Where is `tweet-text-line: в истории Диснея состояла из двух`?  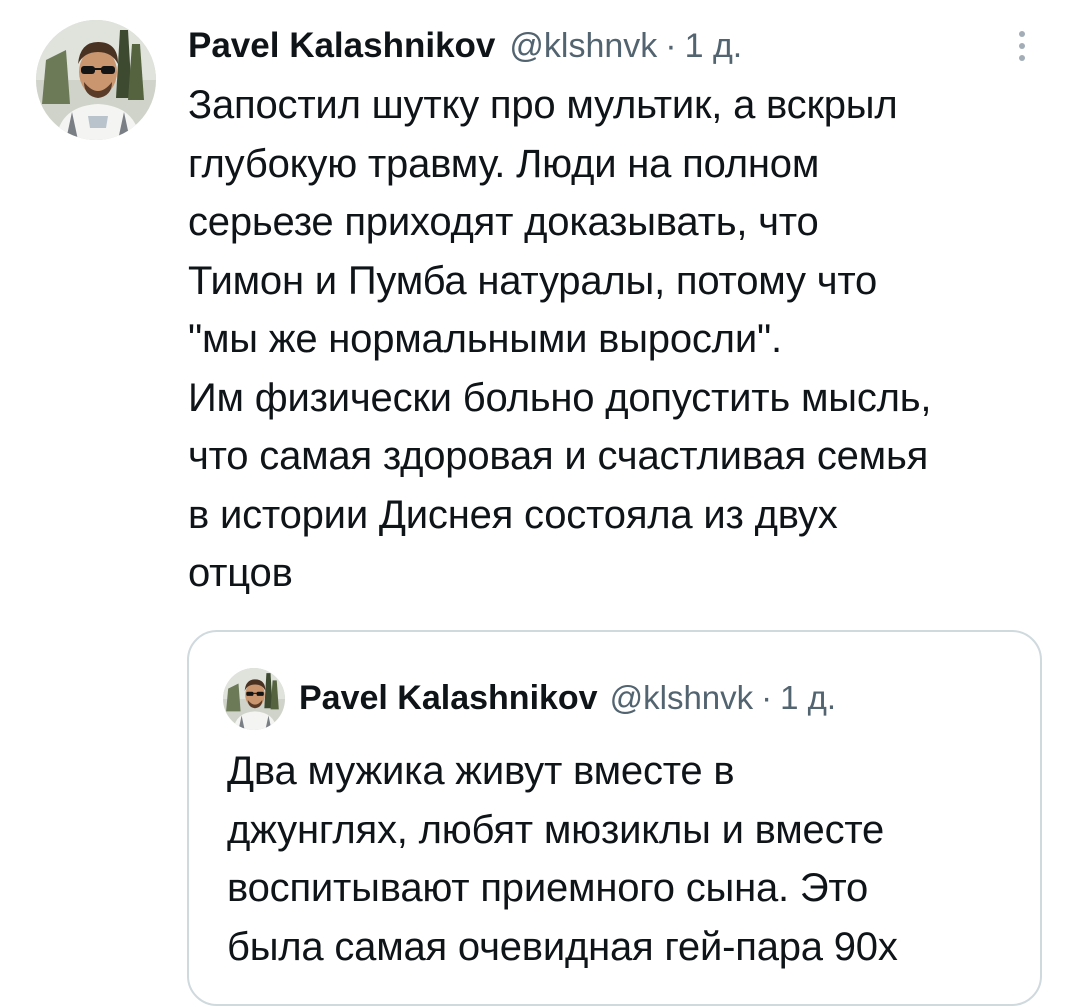
tweet-text-line: в истории Диснея состояла из двух is located at coordinates (513, 514).